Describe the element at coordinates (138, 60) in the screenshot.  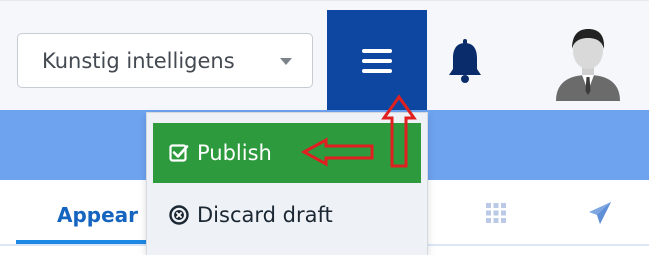
I see `workspace-select-value: Kunstig intelligens` at that location.